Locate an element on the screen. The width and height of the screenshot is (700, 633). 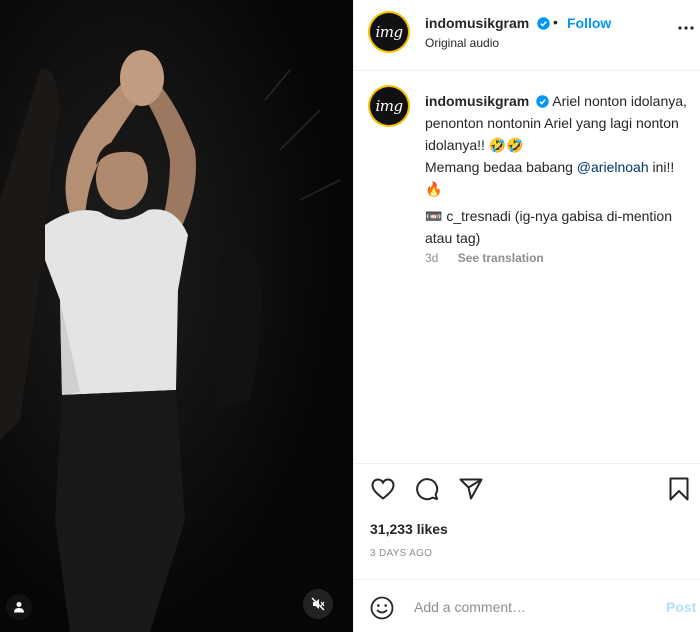
header-username: indomusikgram is located at coordinates (477, 23).